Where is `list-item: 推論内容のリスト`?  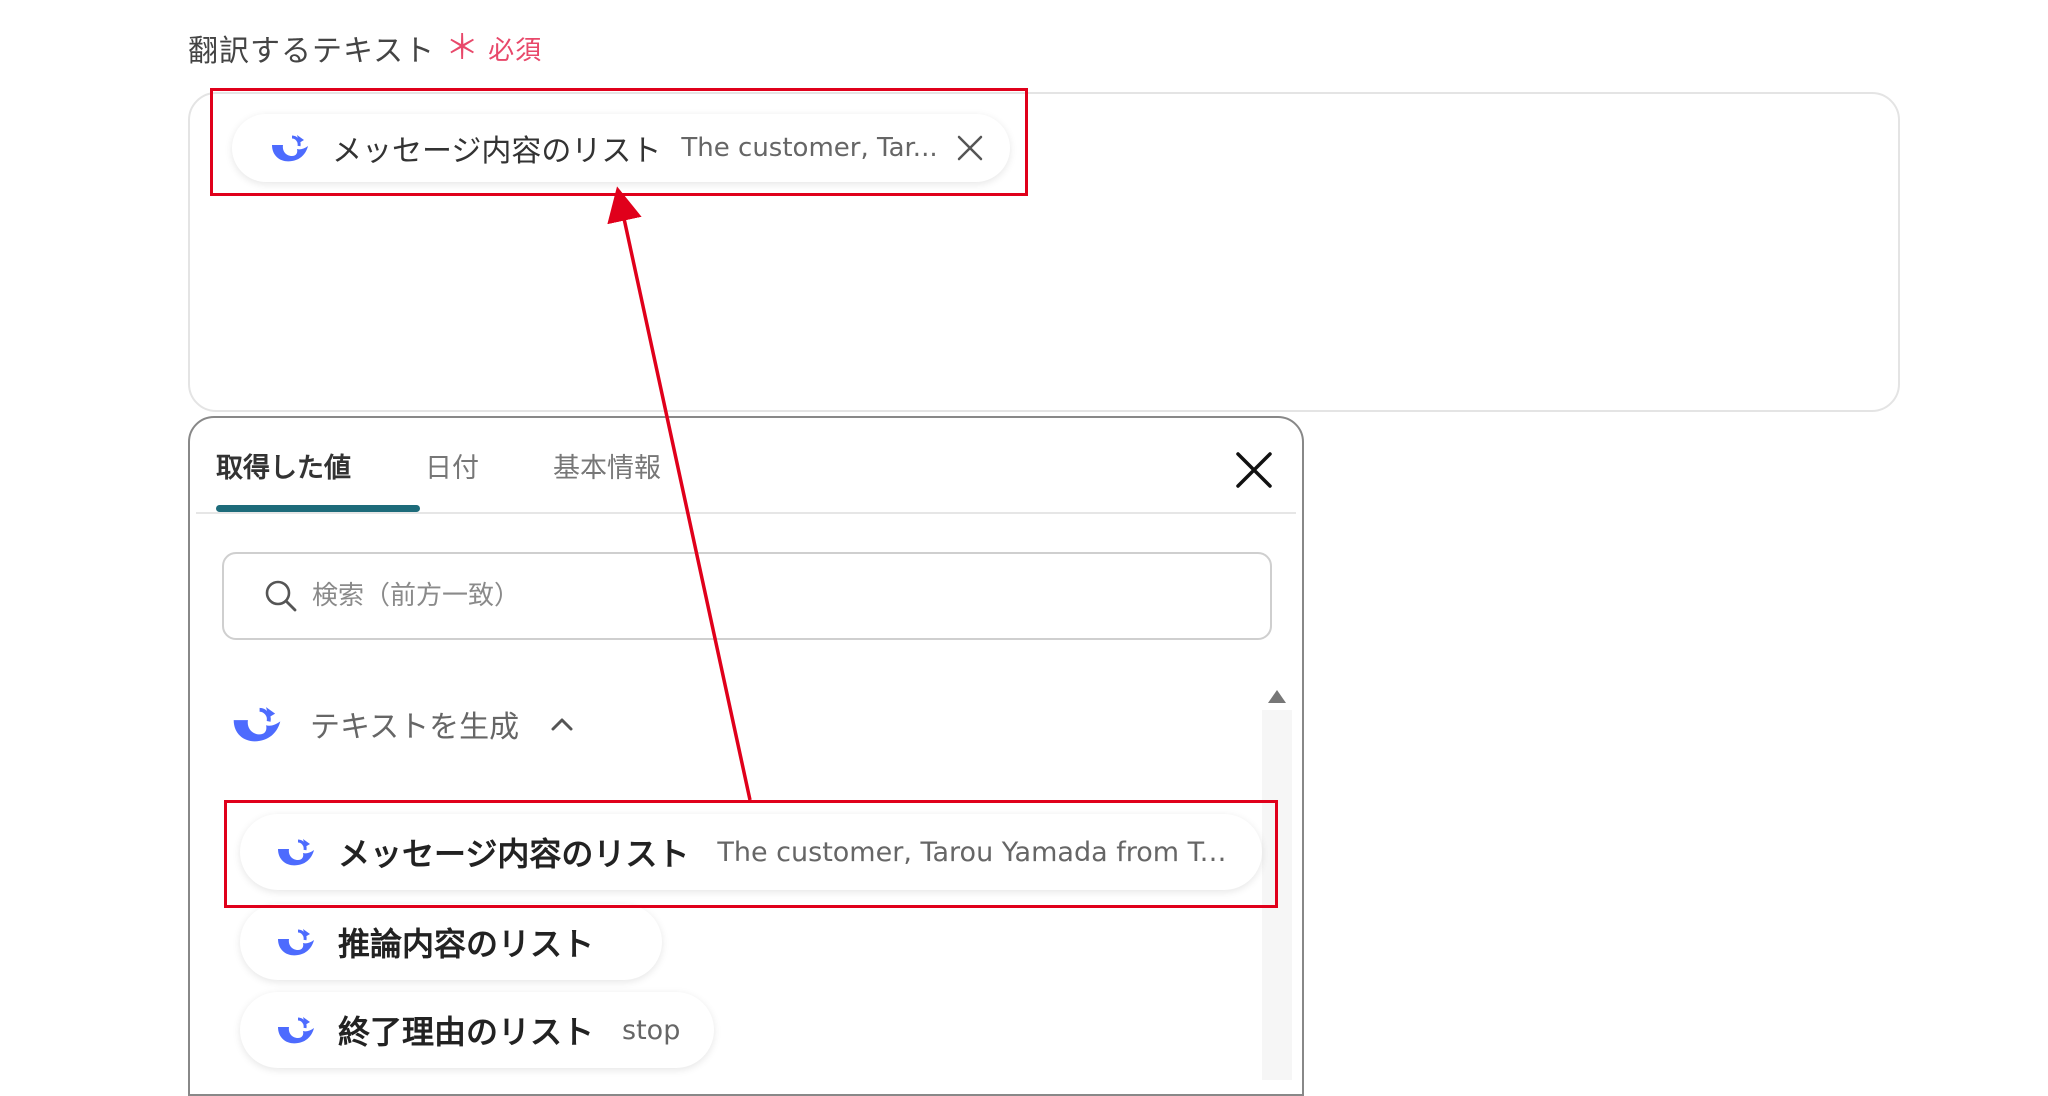 list-item: 推論内容のリスト is located at coordinates (451, 942).